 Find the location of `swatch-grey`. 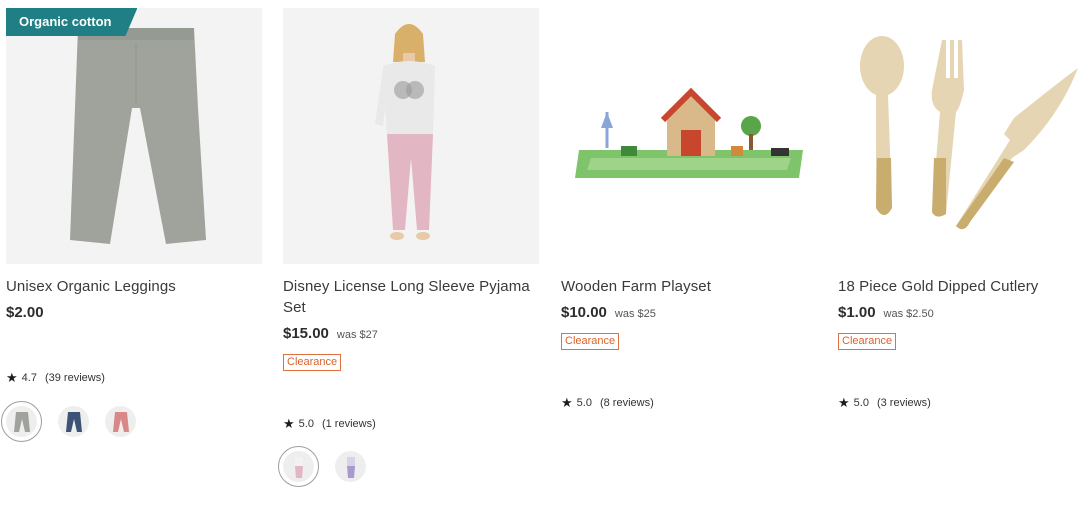

swatch-grey is located at coordinates (21, 421).